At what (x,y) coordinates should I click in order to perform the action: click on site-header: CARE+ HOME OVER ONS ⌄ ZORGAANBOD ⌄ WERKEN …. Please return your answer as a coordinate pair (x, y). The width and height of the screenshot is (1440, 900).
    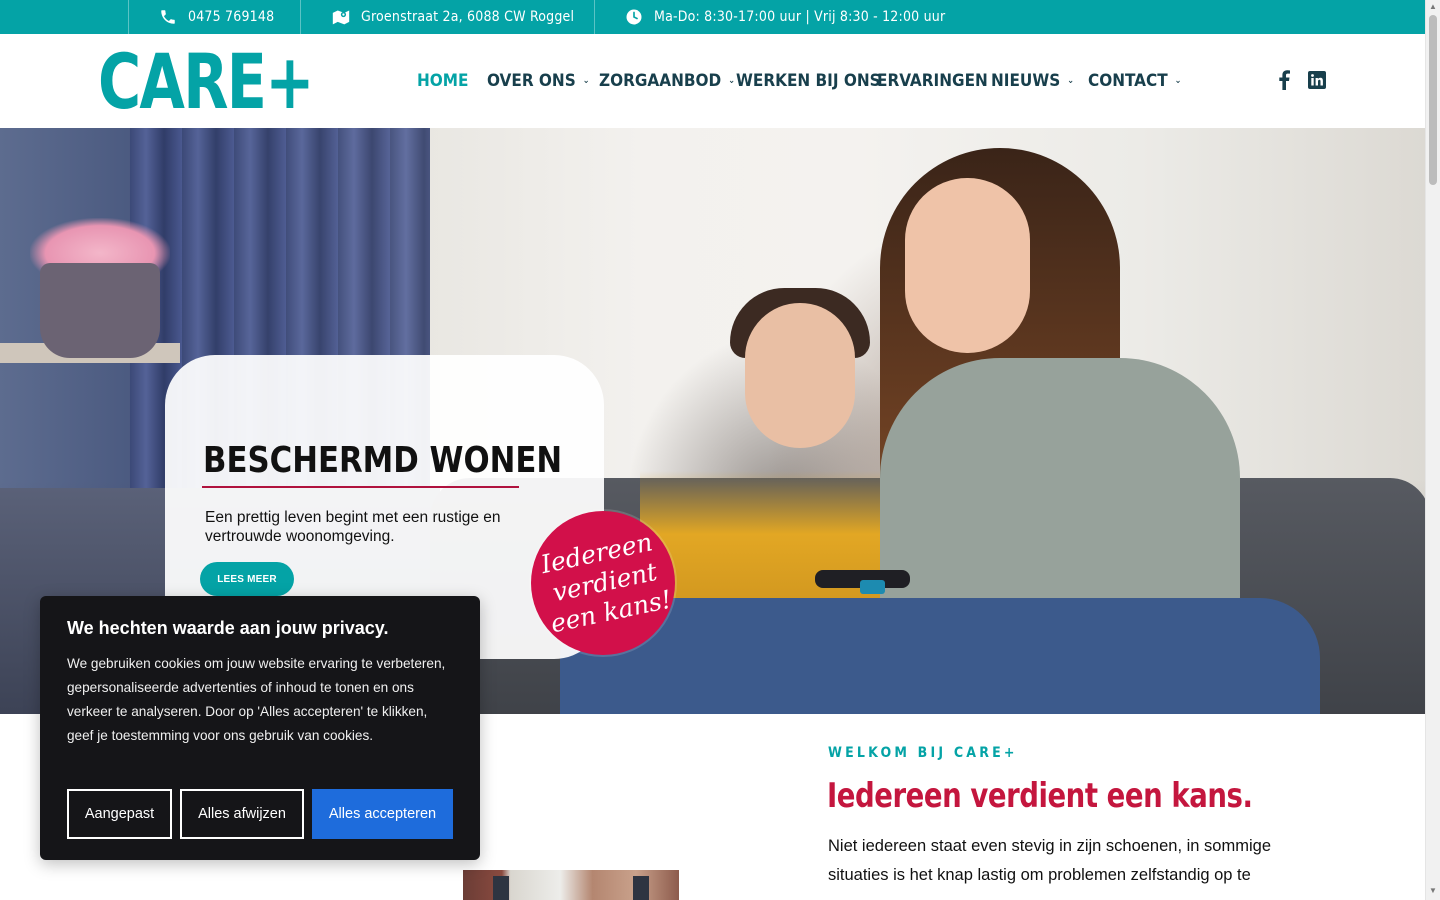
    Looking at the image, I should click on (712, 81).